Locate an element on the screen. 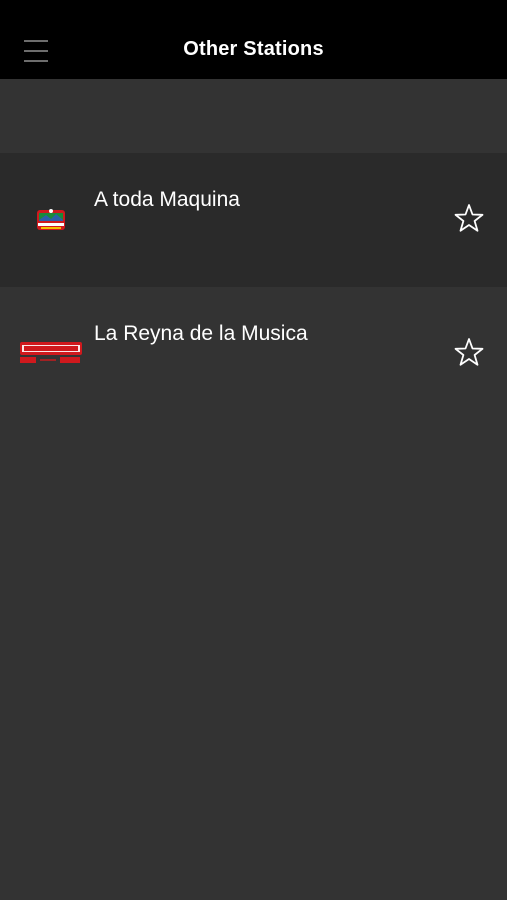 This screenshot has width=507, height=900. station-row: La Reyna de la Musica is located at coordinates (253, 354).